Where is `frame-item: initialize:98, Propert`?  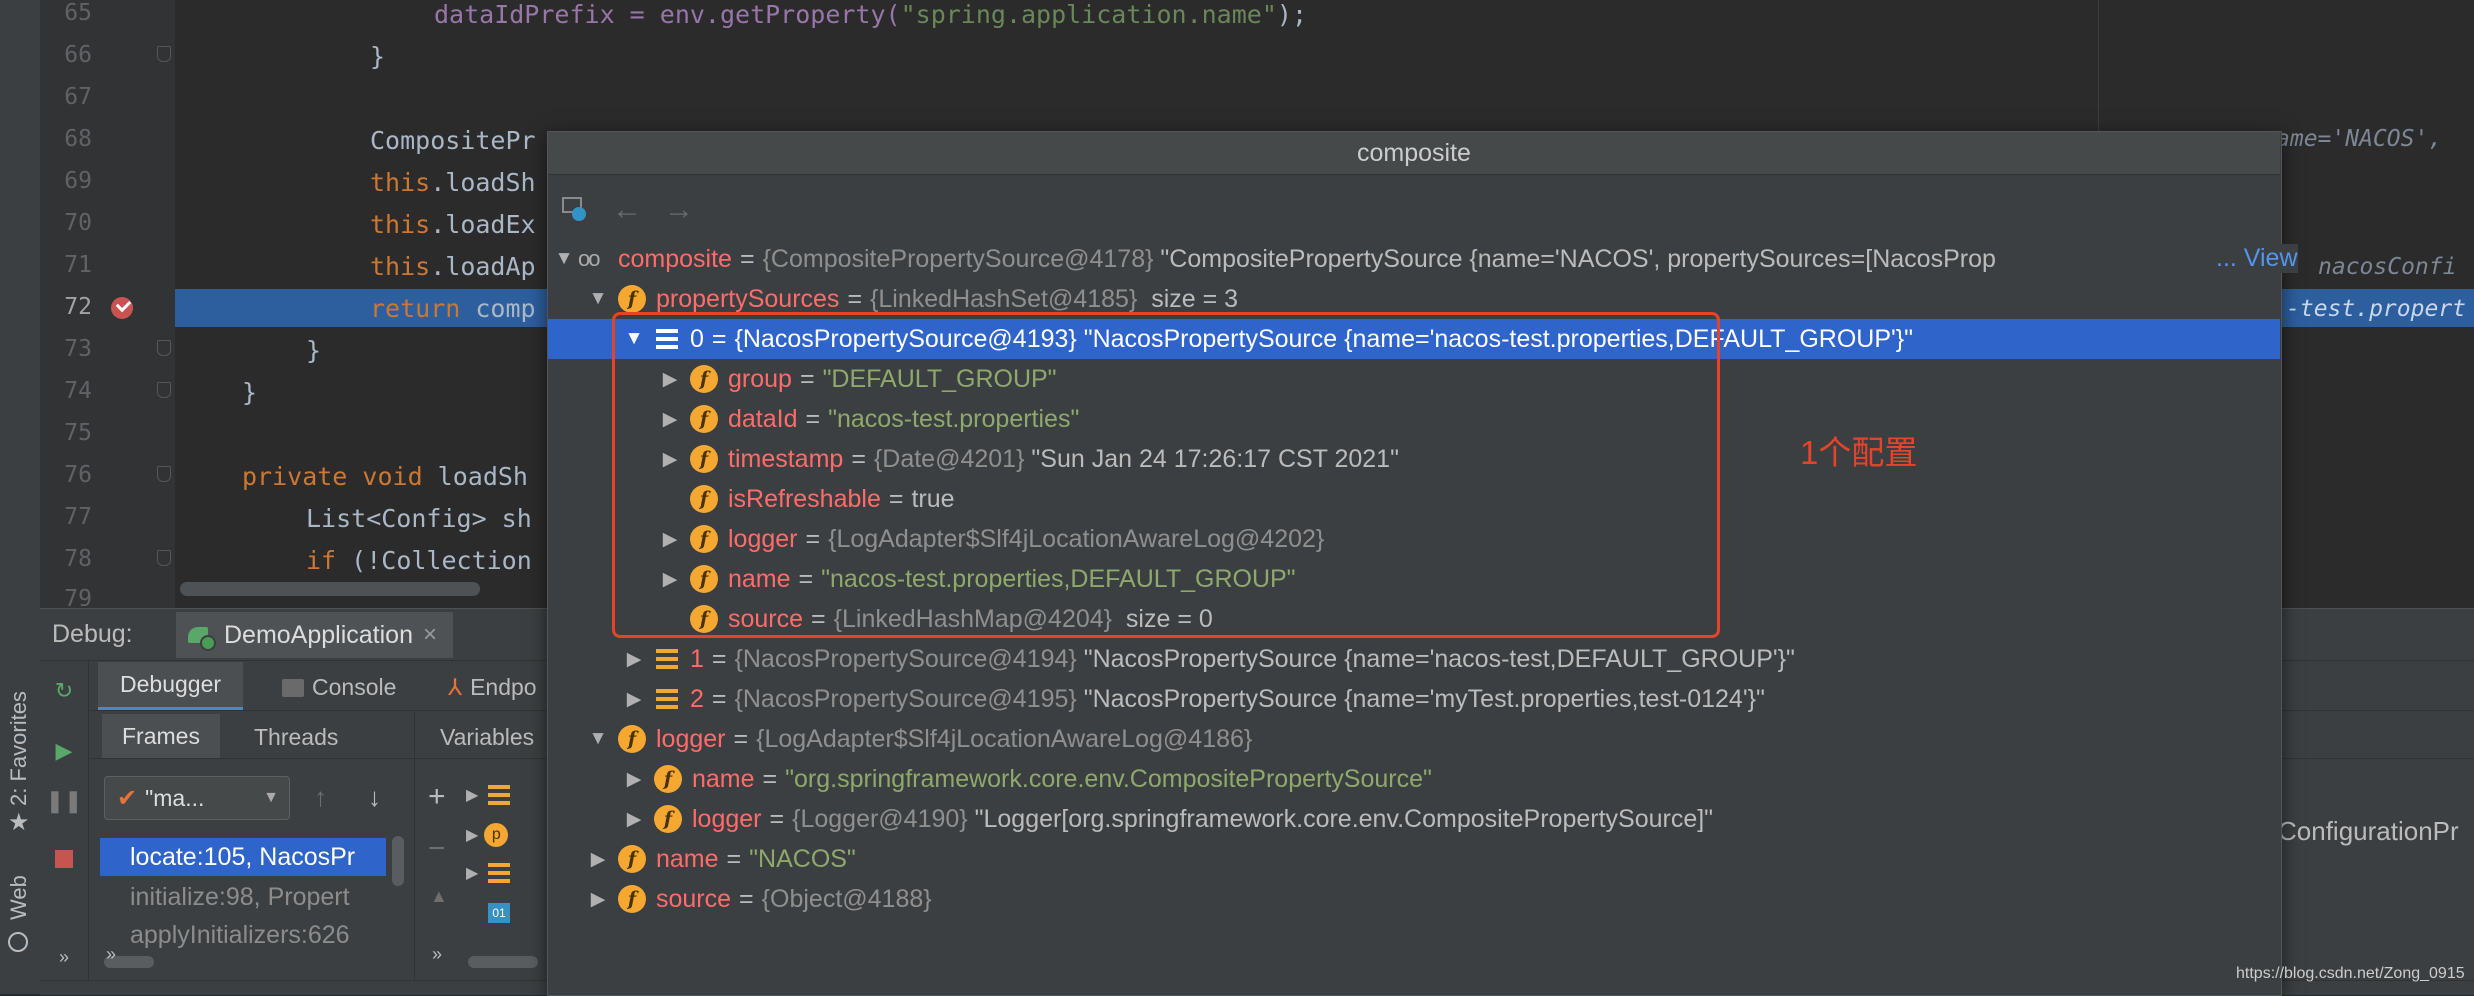 frame-item: initialize:98, Propert is located at coordinates (243, 897).